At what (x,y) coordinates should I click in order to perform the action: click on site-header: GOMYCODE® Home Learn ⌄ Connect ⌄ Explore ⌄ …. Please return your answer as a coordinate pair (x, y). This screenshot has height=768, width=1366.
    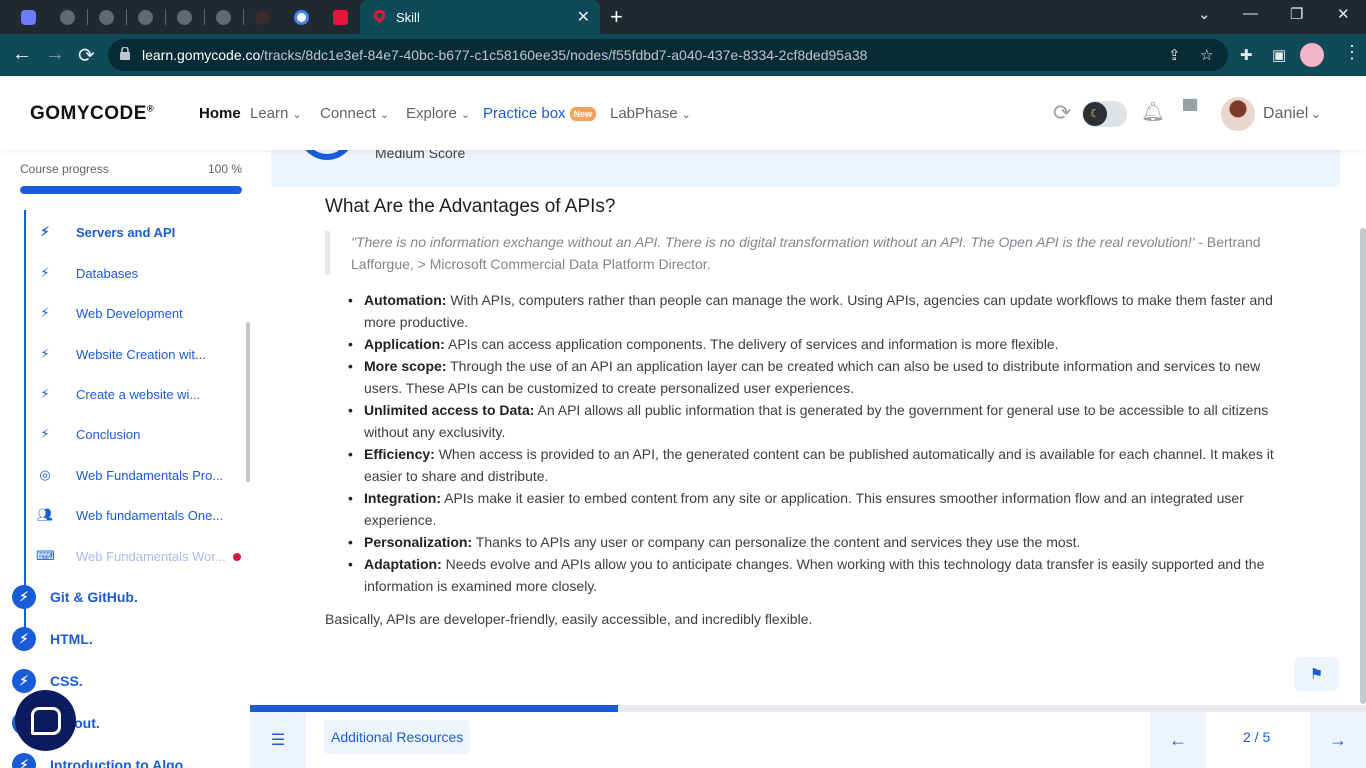
    Looking at the image, I should click on (683, 113).